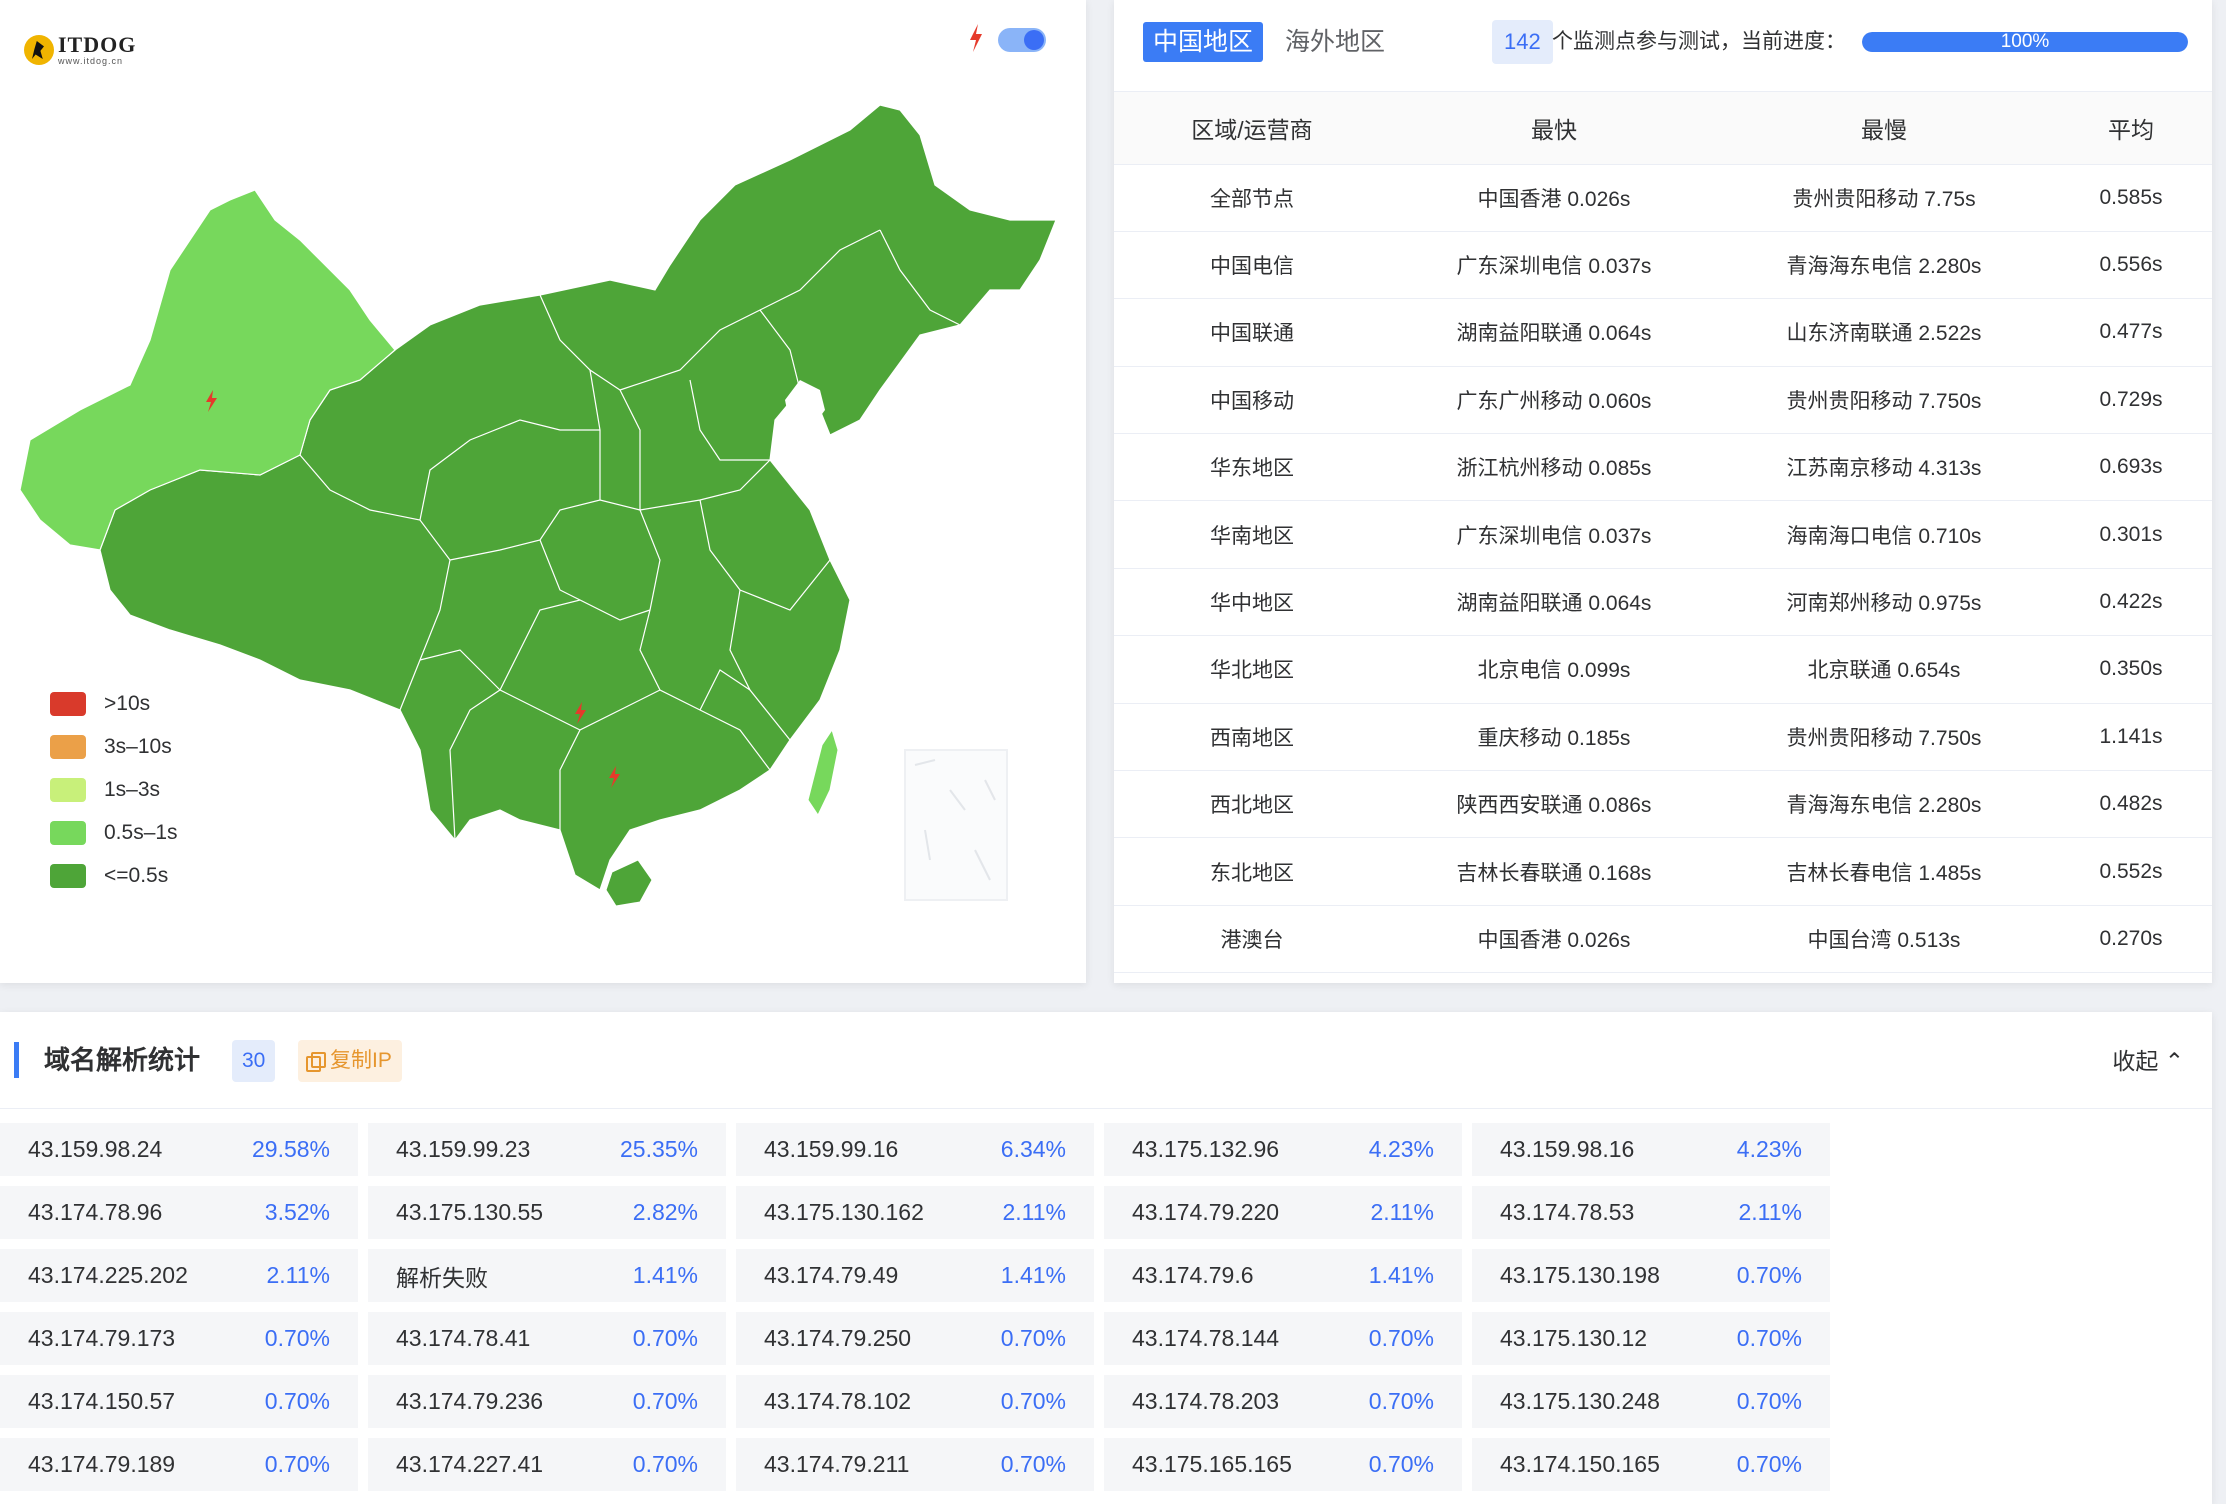 The height and width of the screenshot is (1504, 2226). Describe the element at coordinates (290, 1149) in the screenshot. I see `dns-ip-percent: 29.58%` at that location.